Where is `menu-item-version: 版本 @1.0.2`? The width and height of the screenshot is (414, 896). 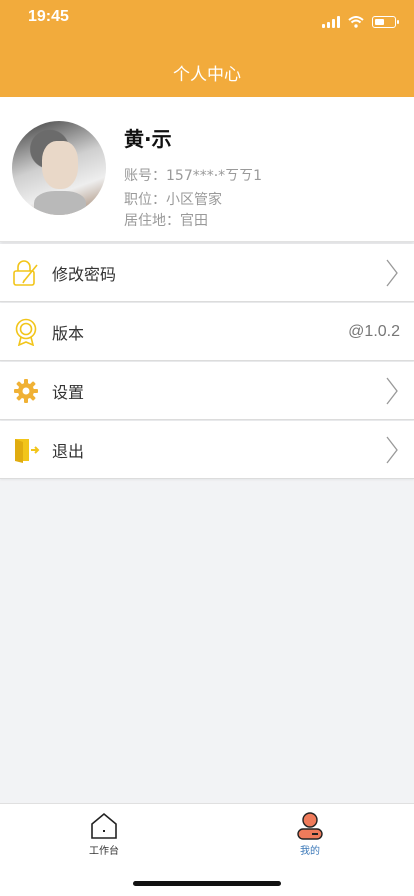 menu-item-version: 版本 @1.0.2 is located at coordinates (207, 332).